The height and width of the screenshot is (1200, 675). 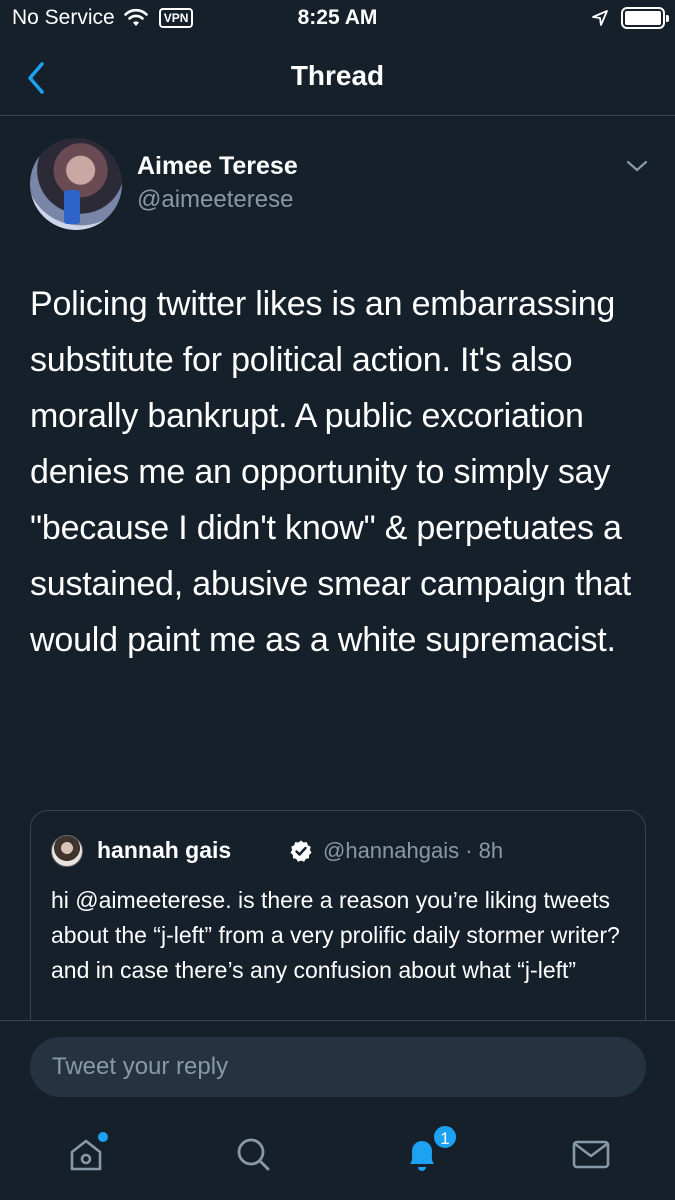 I want to click on status-bar: No Service VPN 8:25 AM, so click(x=337, y=19).